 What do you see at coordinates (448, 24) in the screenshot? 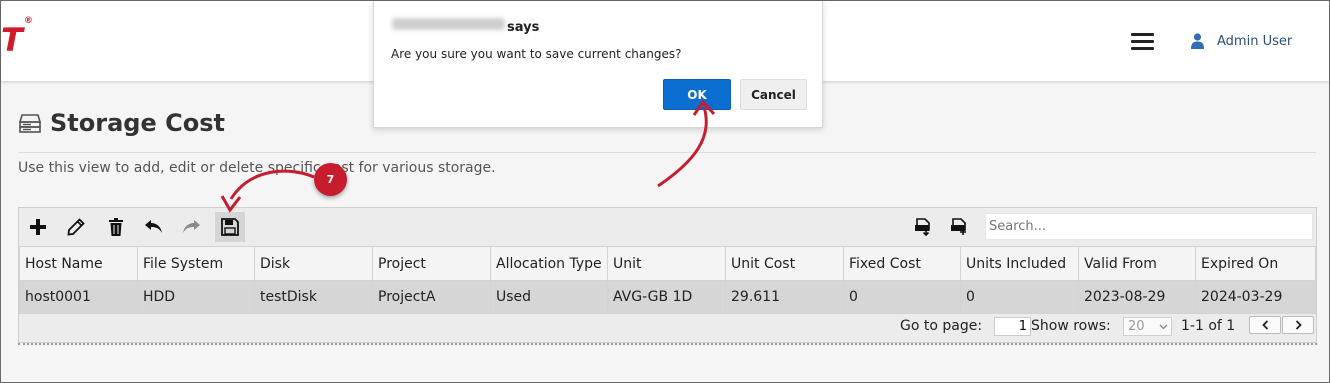
I see `dialog-origin-blurred` at bounding box center [448, 24].